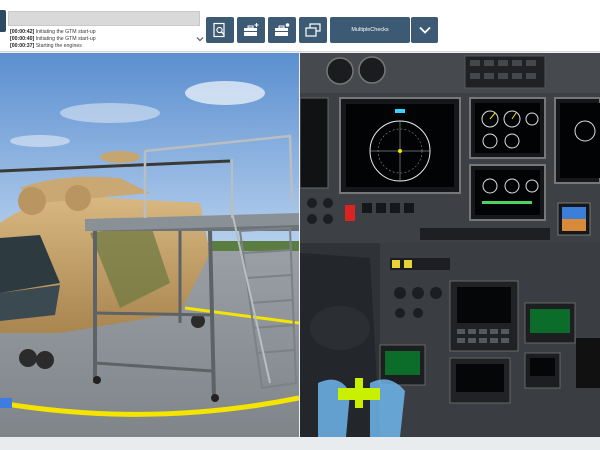  What do you see at coordinates (104, 18) in the screenshot?
I see `log-header-bar` at bounding box center [104, 18].